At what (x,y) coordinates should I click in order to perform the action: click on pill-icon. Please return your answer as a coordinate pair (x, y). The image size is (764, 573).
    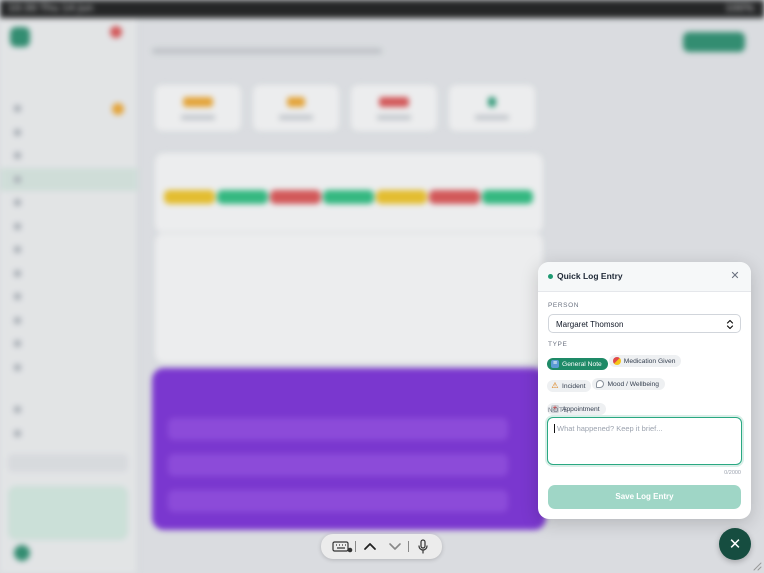
    Looking at the image, I should click on (616, 361).